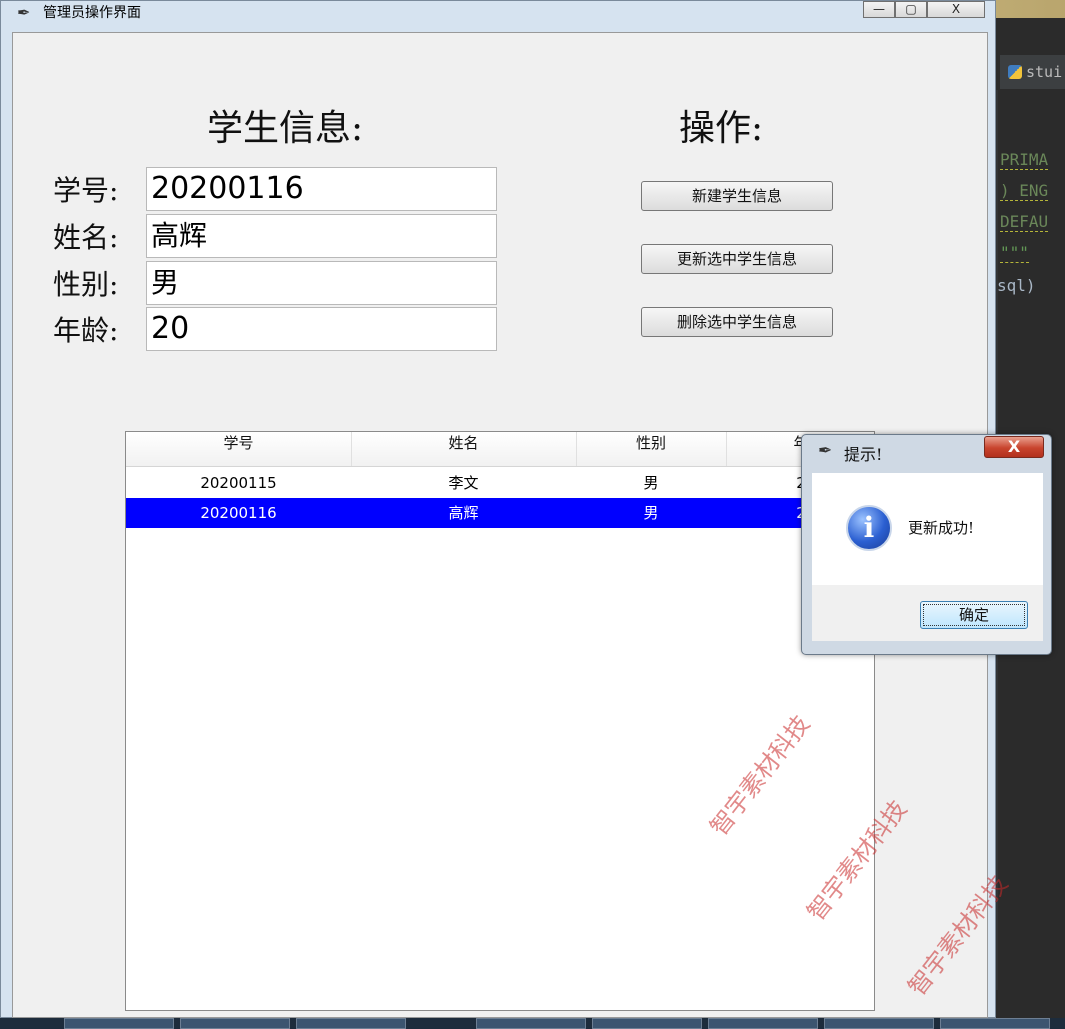 This screenshot has width=1065, height=1029. Describe the element at coordinates (1014, 447) in the screenshot. I see `dialog-close-button: X` at that location.